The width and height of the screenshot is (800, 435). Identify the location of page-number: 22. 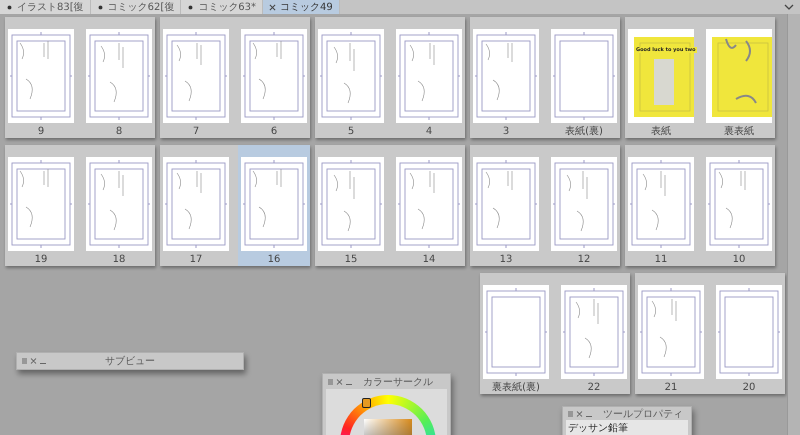
(594, 388).